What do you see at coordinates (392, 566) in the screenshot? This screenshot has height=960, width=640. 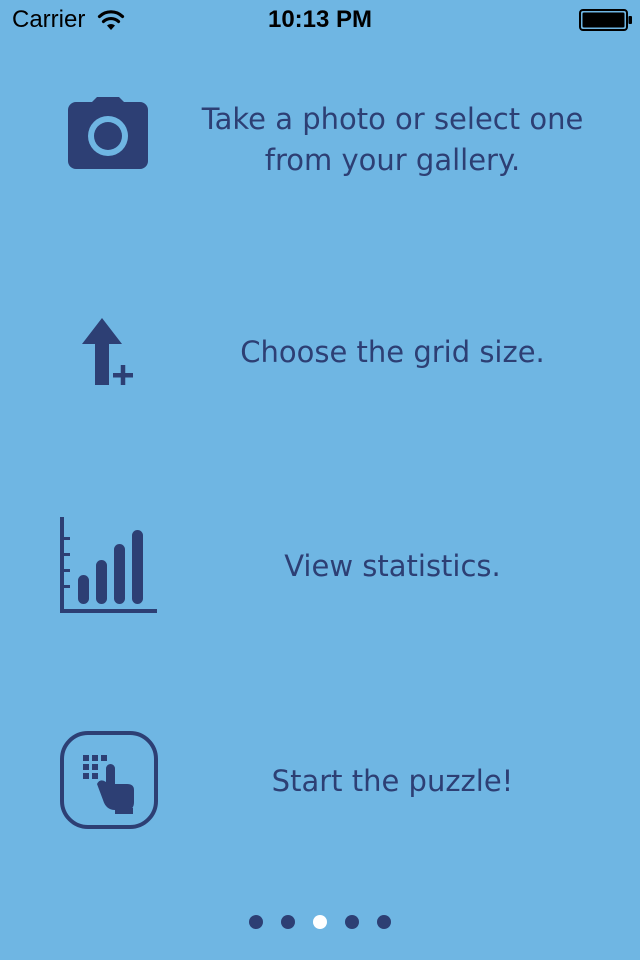 I see `feature-text-statistics: View statistics.` at bounding box center [392, 566].